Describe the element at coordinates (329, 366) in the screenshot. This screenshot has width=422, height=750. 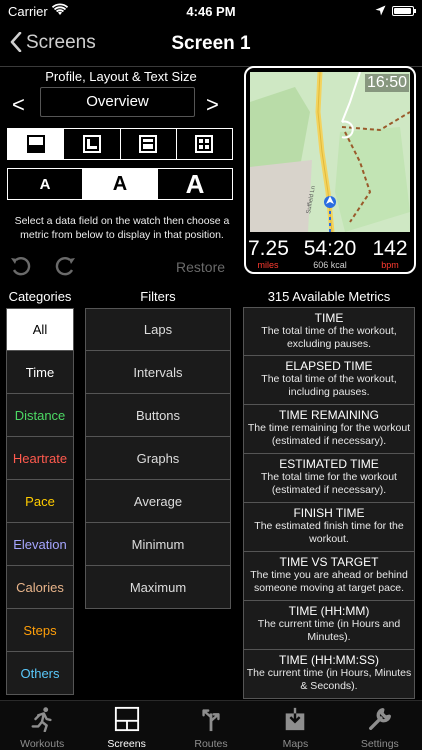
I see `metric-title: ELAPSED TIME` at that location.